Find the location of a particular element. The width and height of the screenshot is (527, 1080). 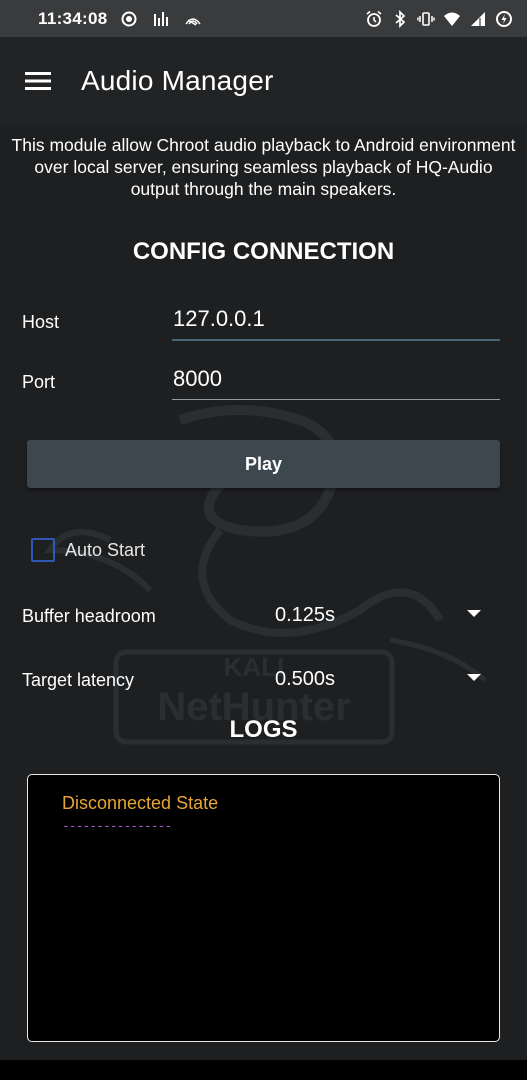

status-right-icons is located at coordinates (439, 18).